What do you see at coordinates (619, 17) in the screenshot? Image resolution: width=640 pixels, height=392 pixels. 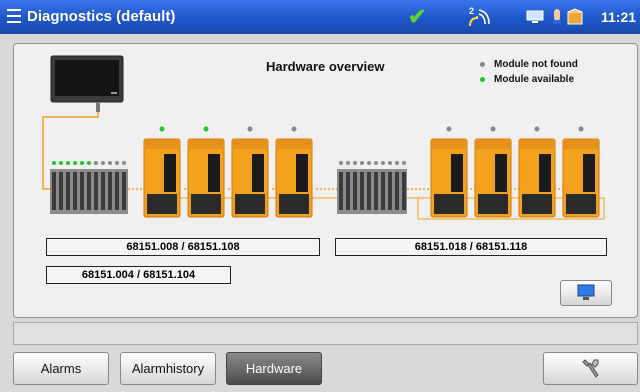 I see `clock: 11:21` at bounding box center [619, 17].